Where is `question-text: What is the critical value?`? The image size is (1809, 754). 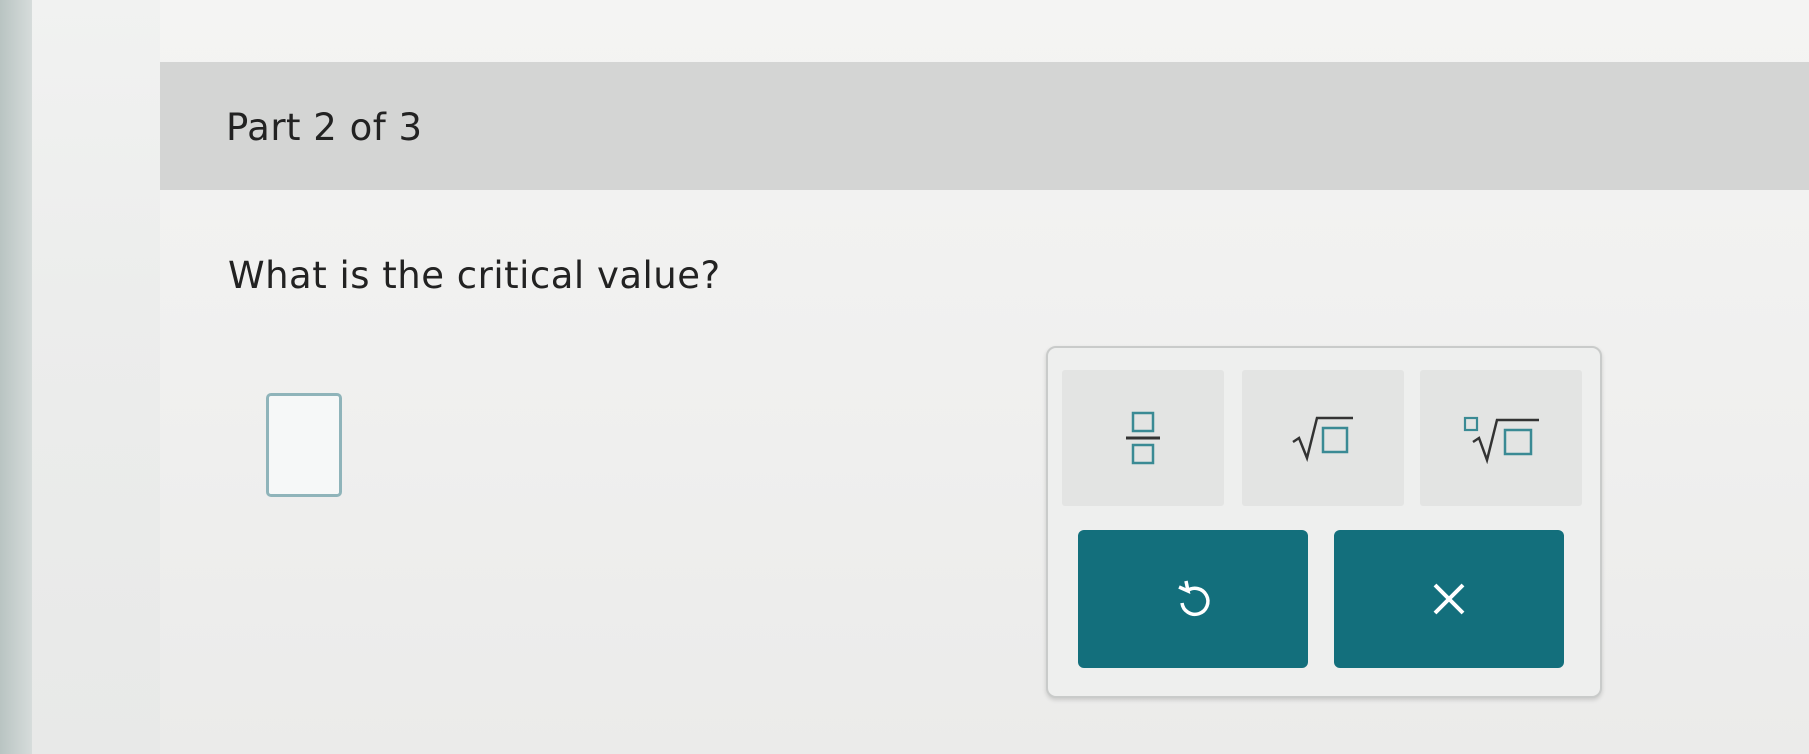 question-text: What is the critical value? is located at coordinates (474, 275).